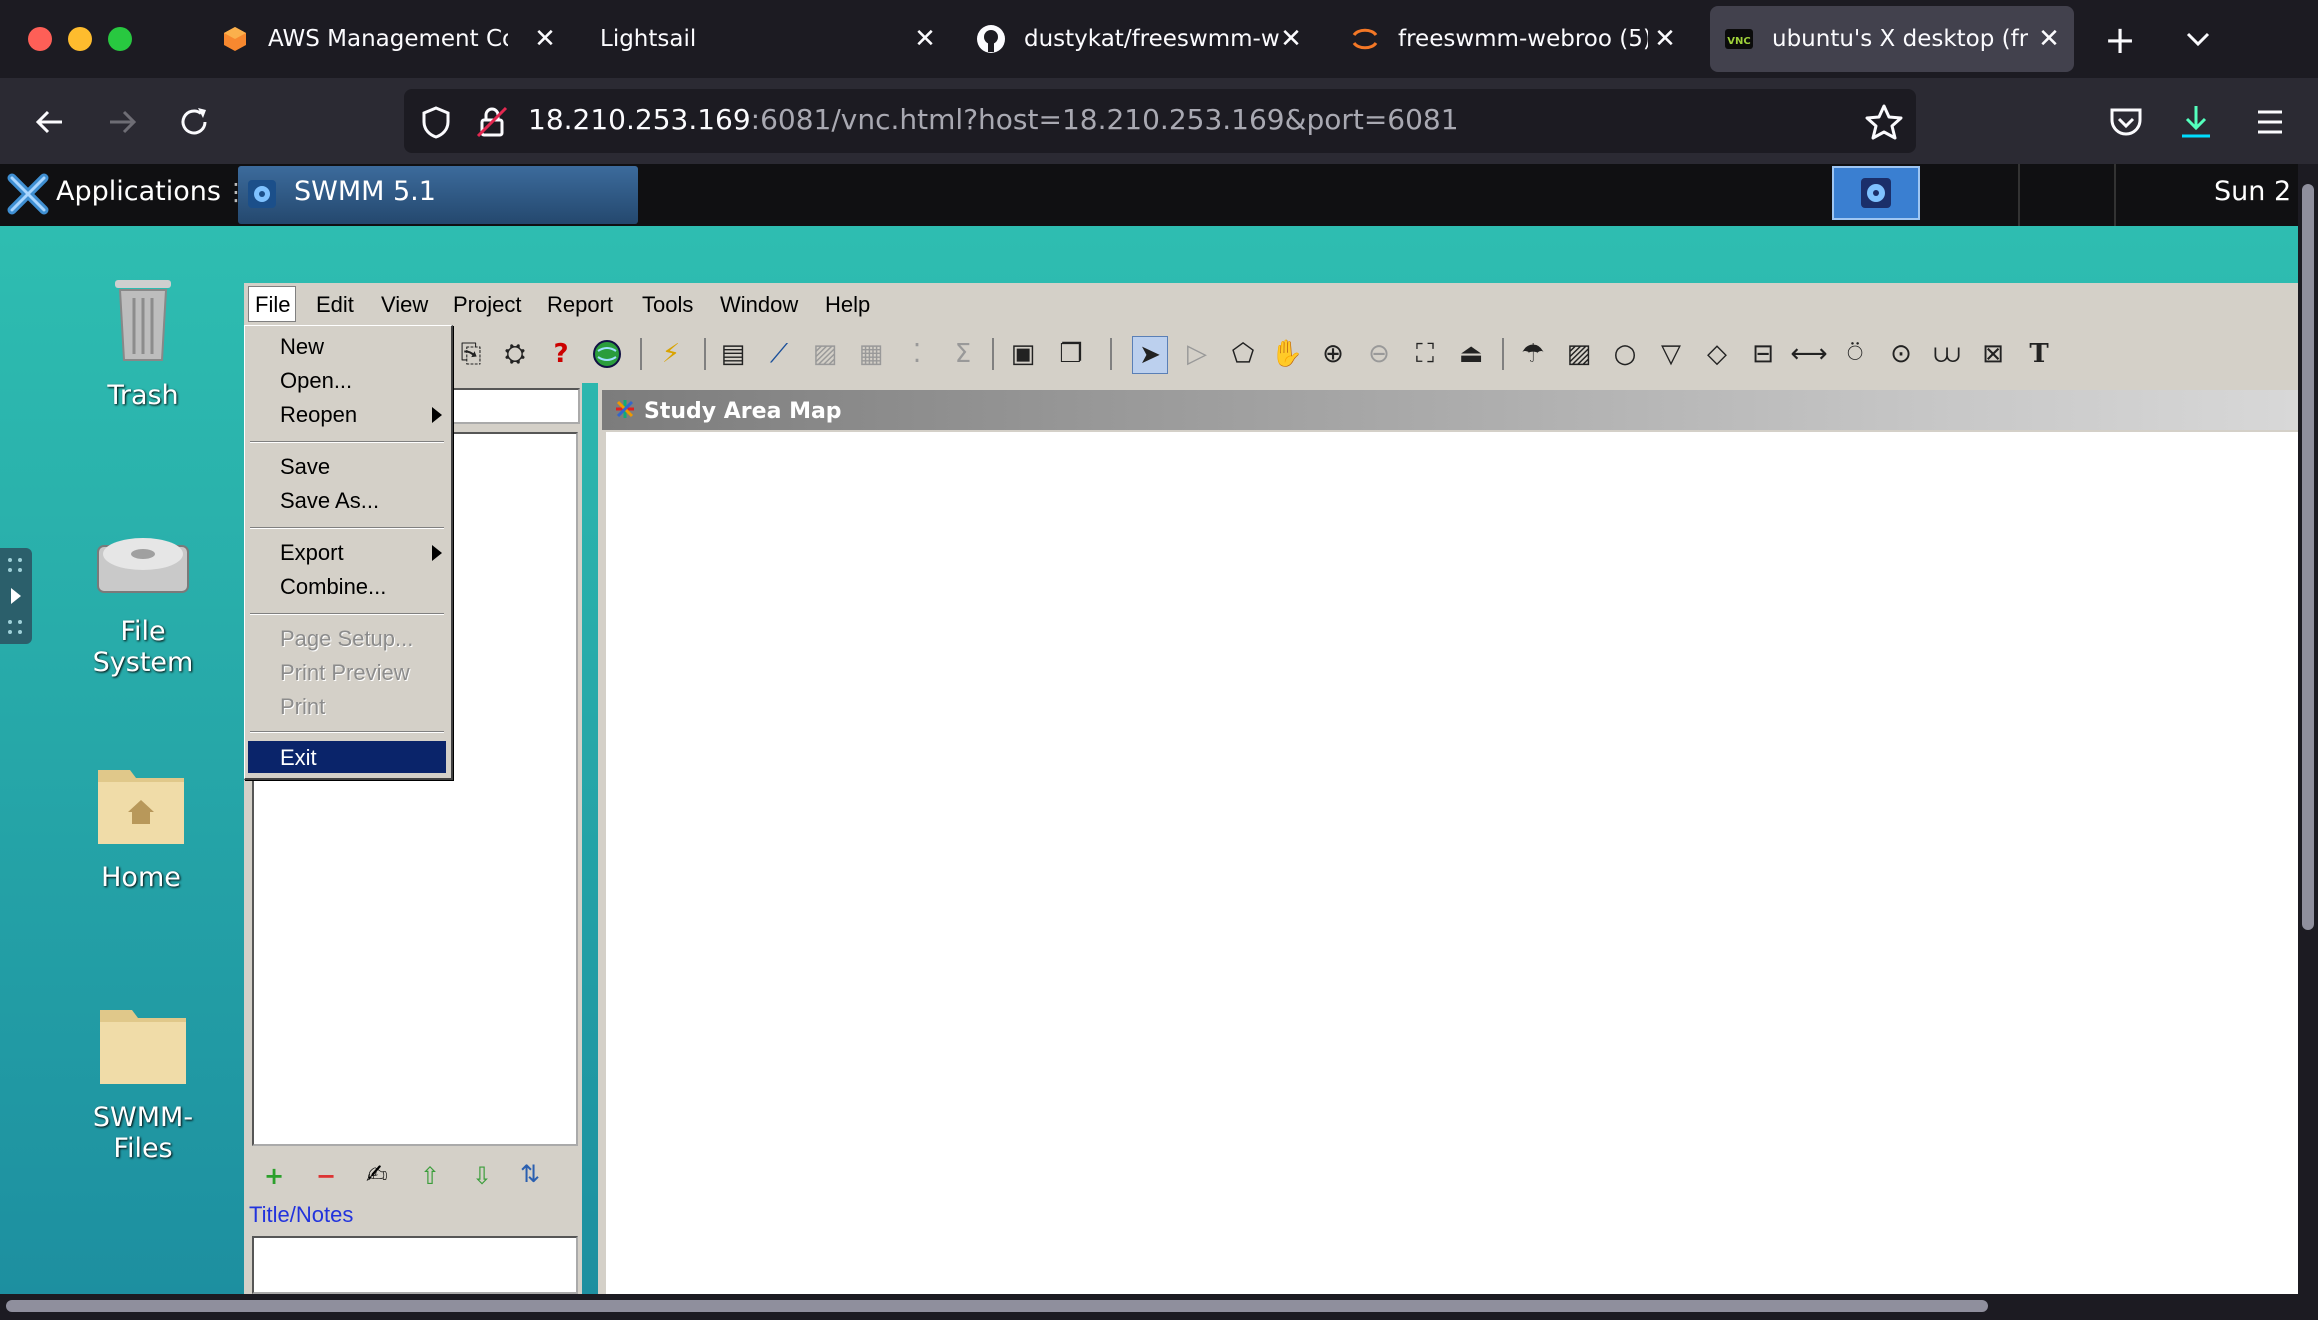 The height and width of the screenshot is (1320, 2318). I want to click on arrange-windows-icon: ❐, so click(1071, 354).